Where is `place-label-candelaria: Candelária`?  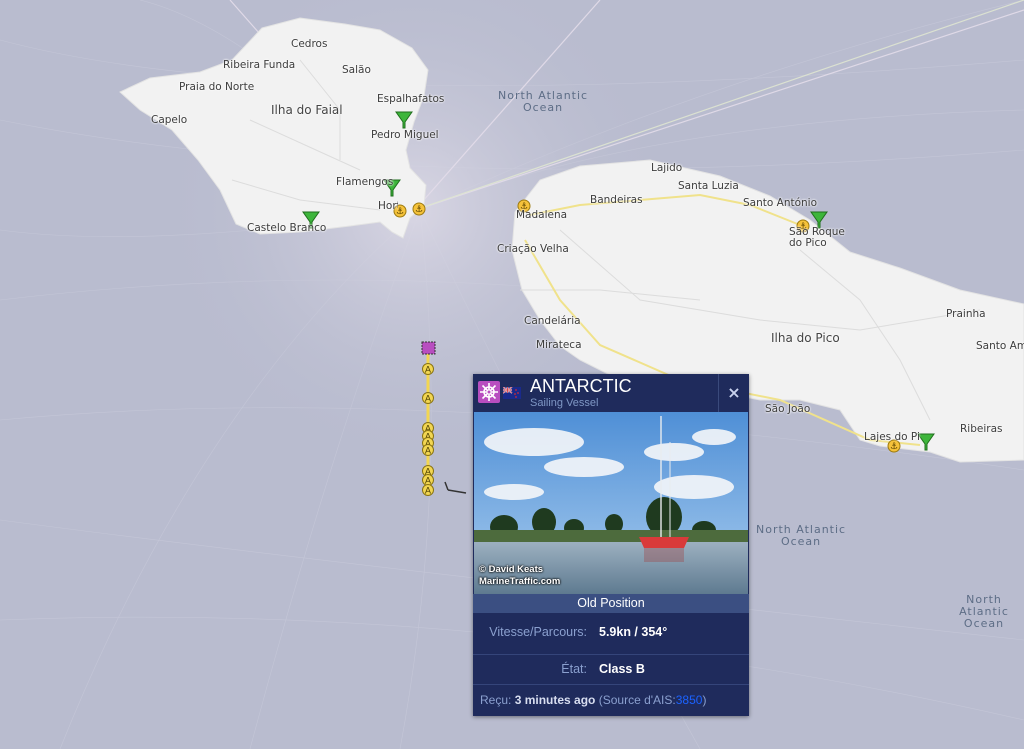
place-label-candelaria: Candelária is located at coordinates (552, 321).